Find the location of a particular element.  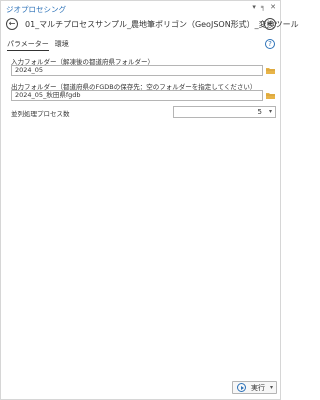

pane-title: ジオプロセシング is located at coordinates (36, 9).